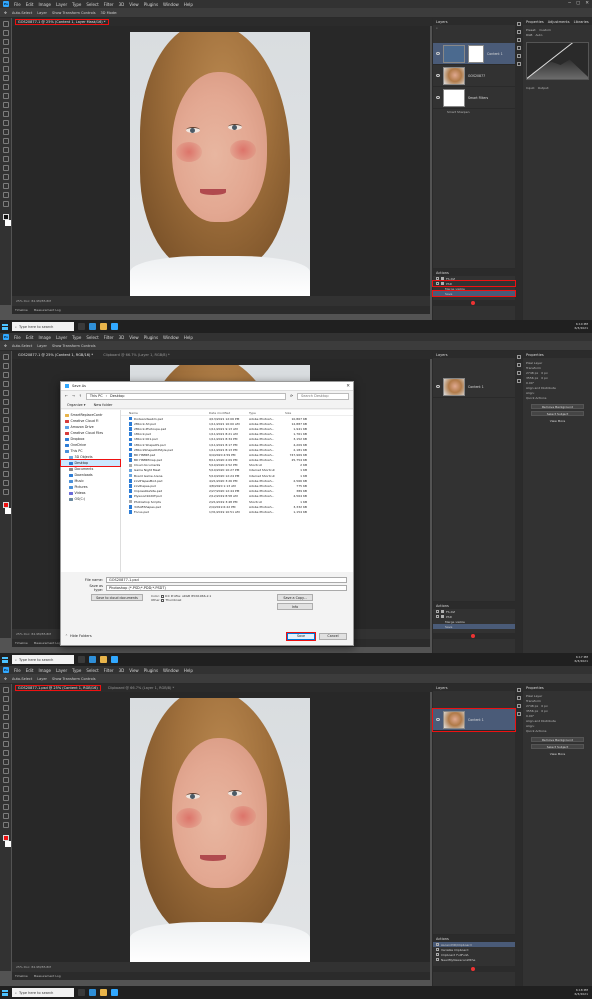 The width and height of the screenshot is (592, 999). I want to click on forward-arrow-icon: →, so click(73, 396).